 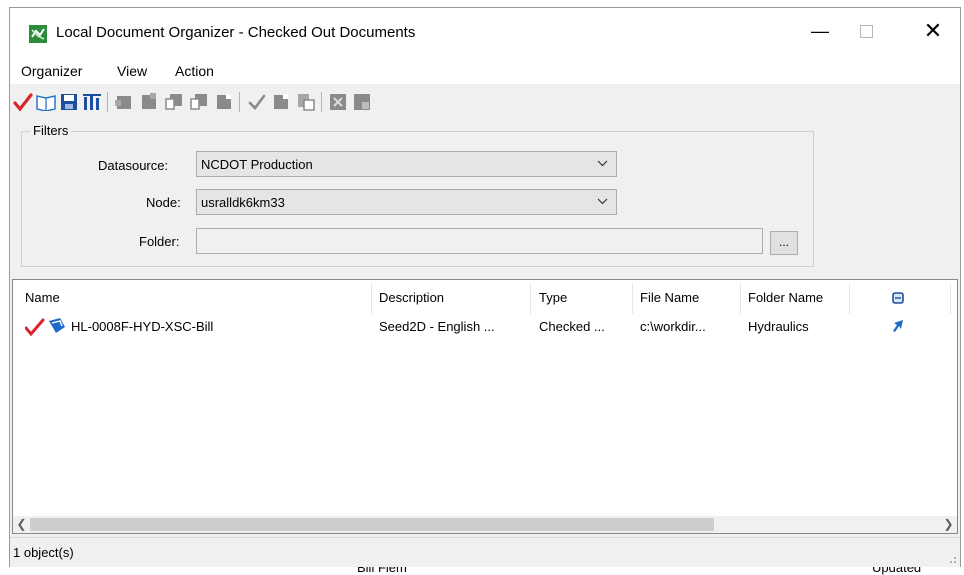 I want to click on open-book-button, so click(x=46, y=102).